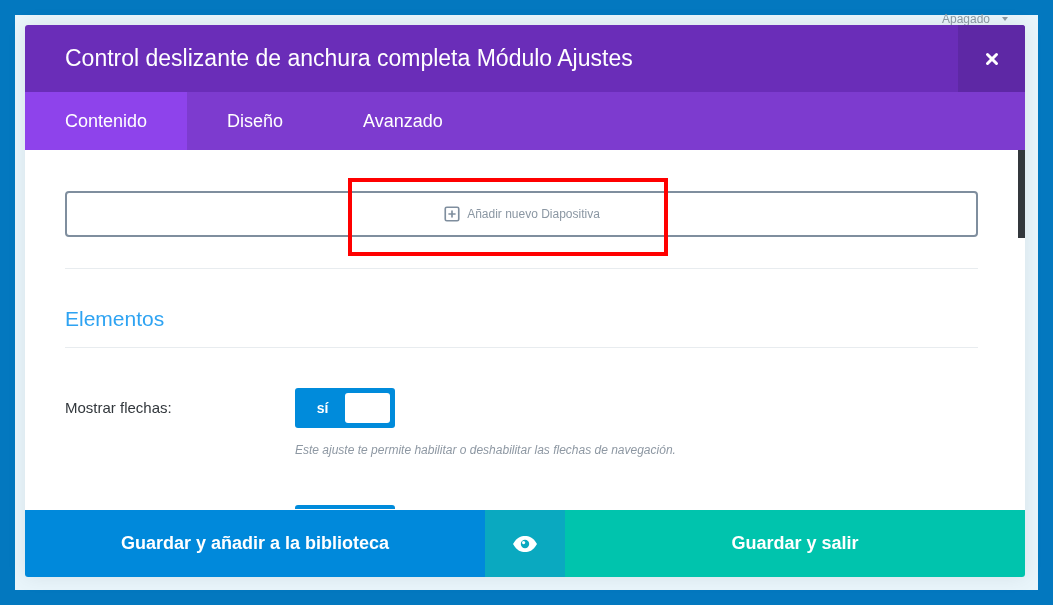 The image size is (1053, 605). Describe the element at coordinates (349, 59) in the screenshot. I see `modal-title: Control deslizante de anchura completa Módulo Ajustes` at that location.